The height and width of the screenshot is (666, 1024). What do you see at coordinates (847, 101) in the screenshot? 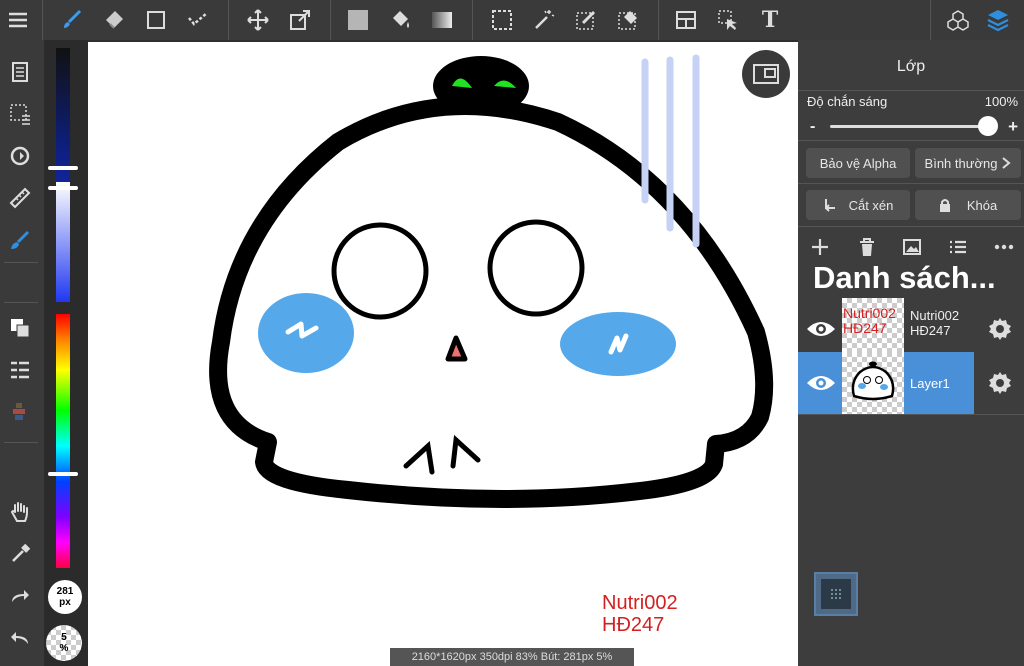
I see `opacity-label: Độ chắn sáng` at bounding box center [847, 101].